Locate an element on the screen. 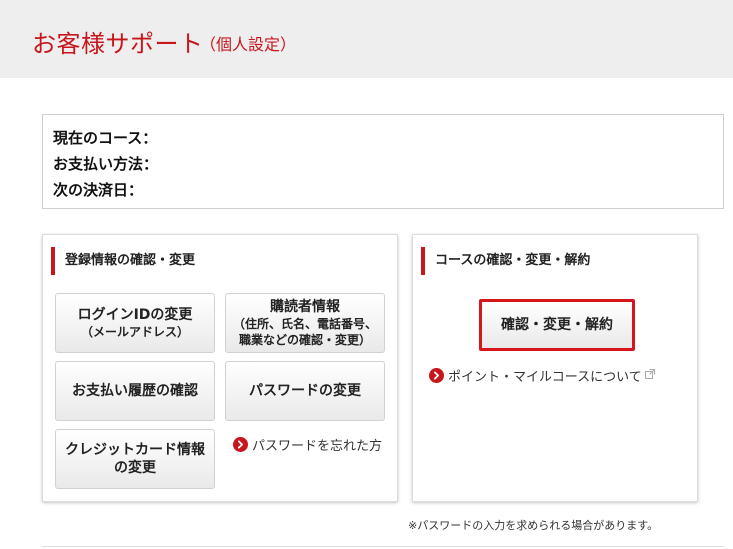 This screenshot has height=549, width=733. page-subtitle: （個人設定） is located at coordinates (248, 44).